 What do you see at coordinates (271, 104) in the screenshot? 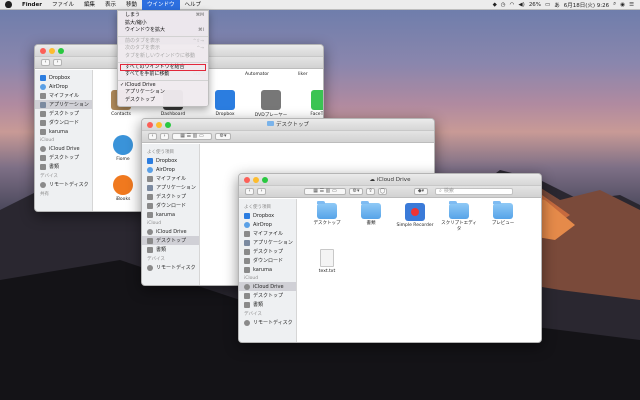
I see `app-item: DVDプレーヤー` at bounding box center [271, 104].